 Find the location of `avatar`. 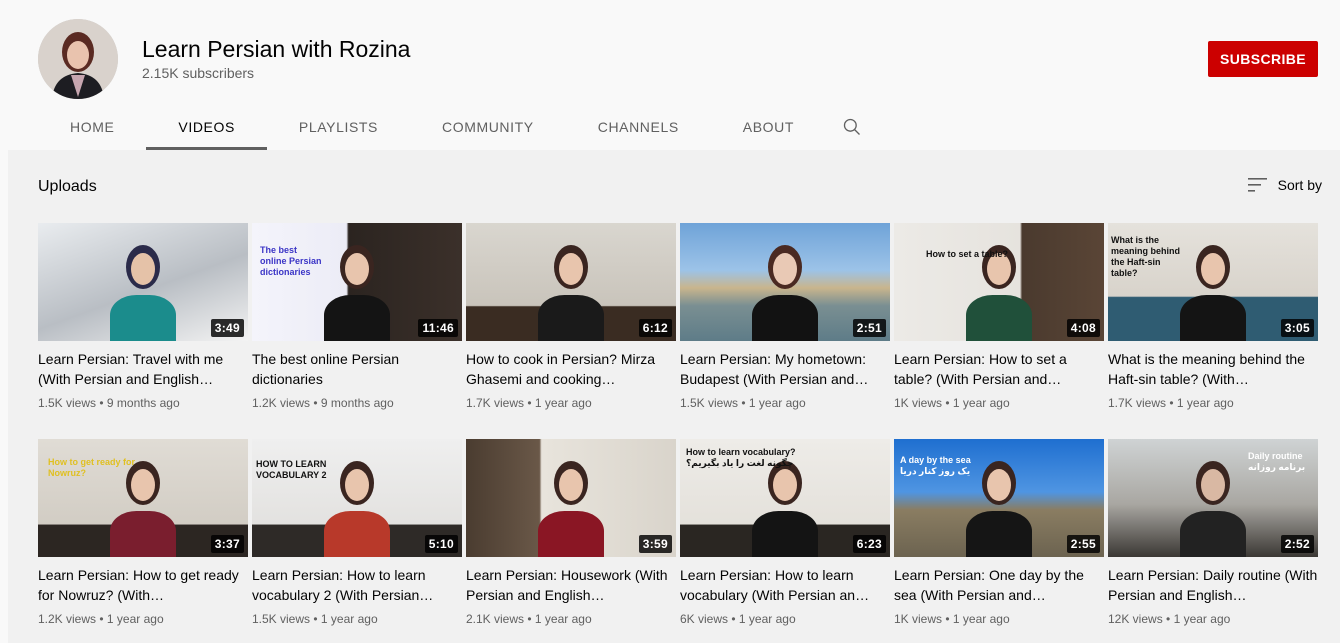

avatar is located at coordinates (78, 59).